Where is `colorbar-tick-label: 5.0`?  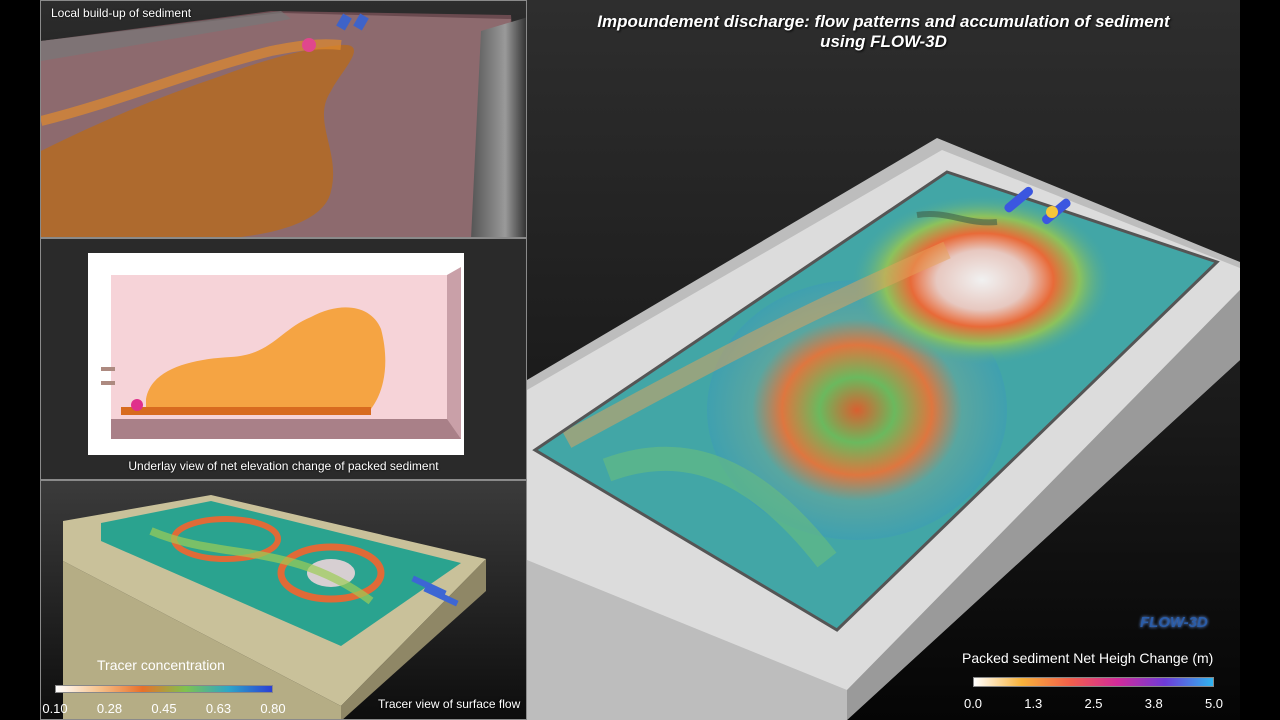 colorbar-tick-label: 5.0 is located at coordinates (1214, 703).